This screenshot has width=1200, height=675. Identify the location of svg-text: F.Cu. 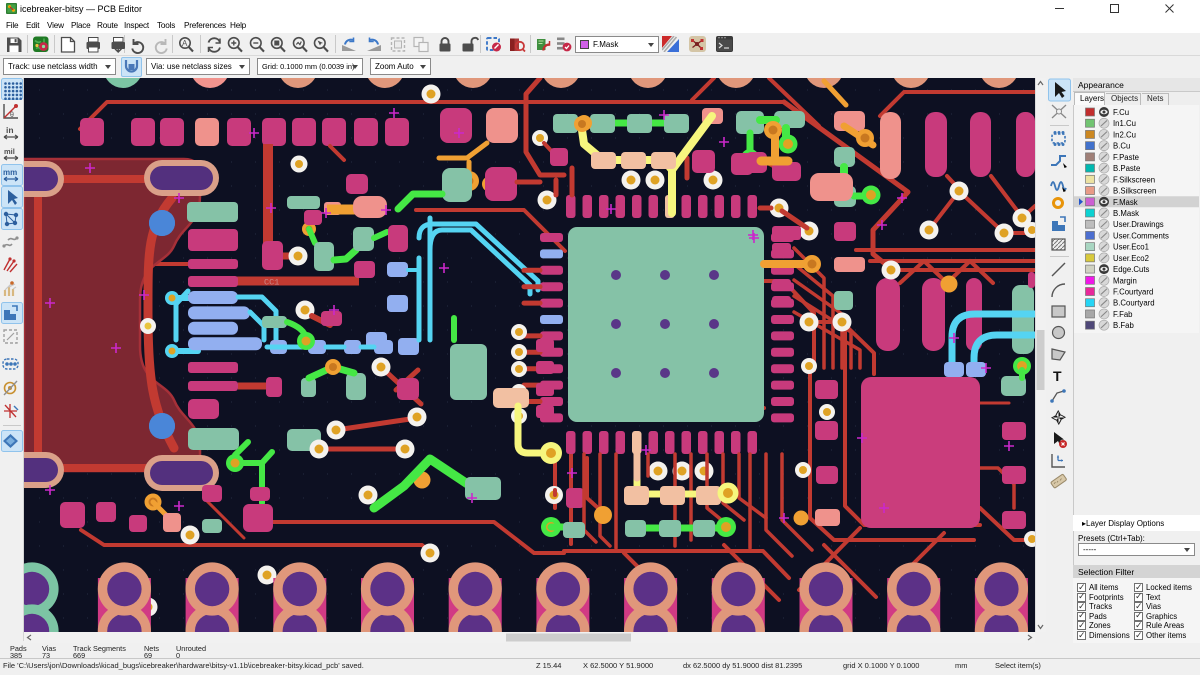
(1121, 112).